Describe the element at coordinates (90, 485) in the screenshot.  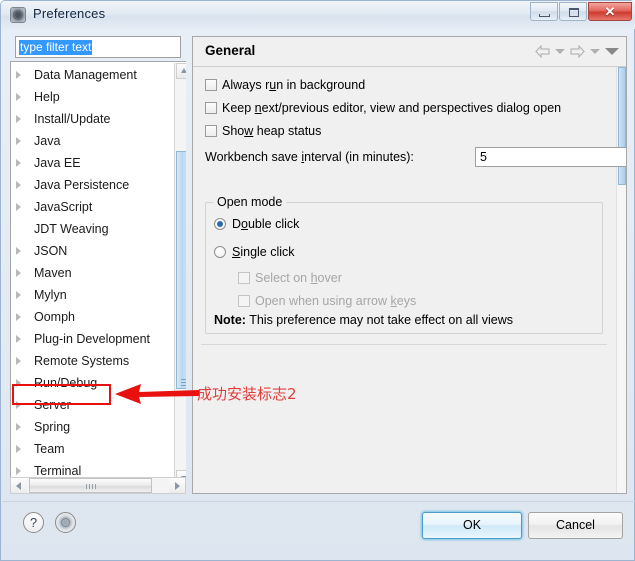
I see `horizontal-scroll-thumb` at that location.